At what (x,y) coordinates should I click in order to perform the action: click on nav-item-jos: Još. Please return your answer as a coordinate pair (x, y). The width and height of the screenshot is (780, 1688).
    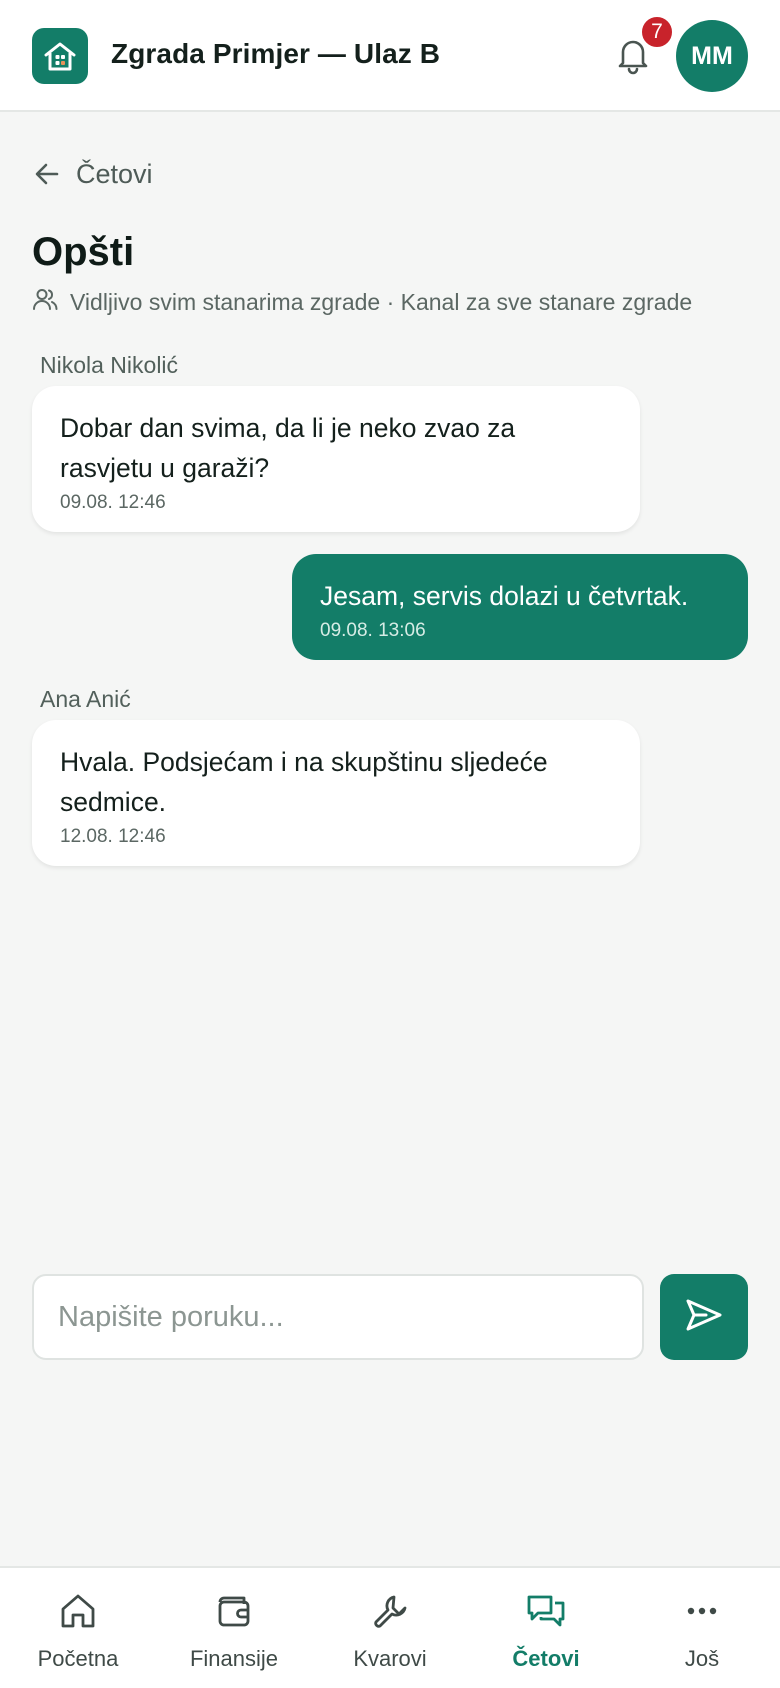
    Looking at the image, I should click on (702, 1636).